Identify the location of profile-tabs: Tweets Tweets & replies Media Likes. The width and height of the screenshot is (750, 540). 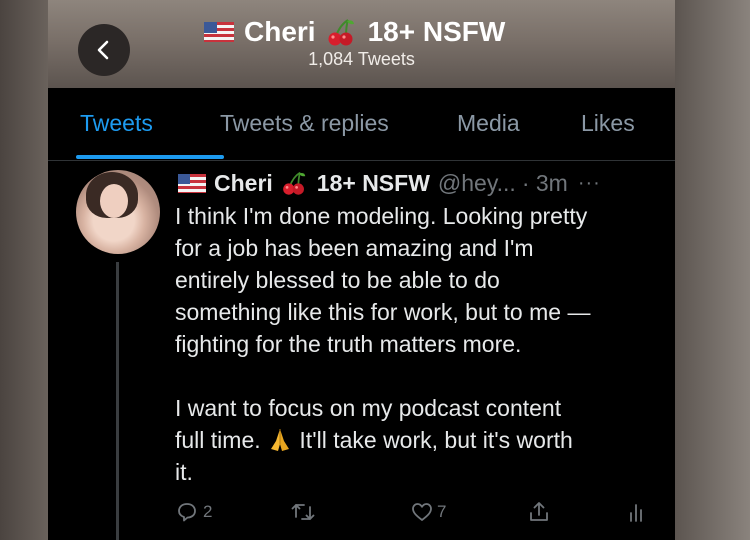
(361, 124).